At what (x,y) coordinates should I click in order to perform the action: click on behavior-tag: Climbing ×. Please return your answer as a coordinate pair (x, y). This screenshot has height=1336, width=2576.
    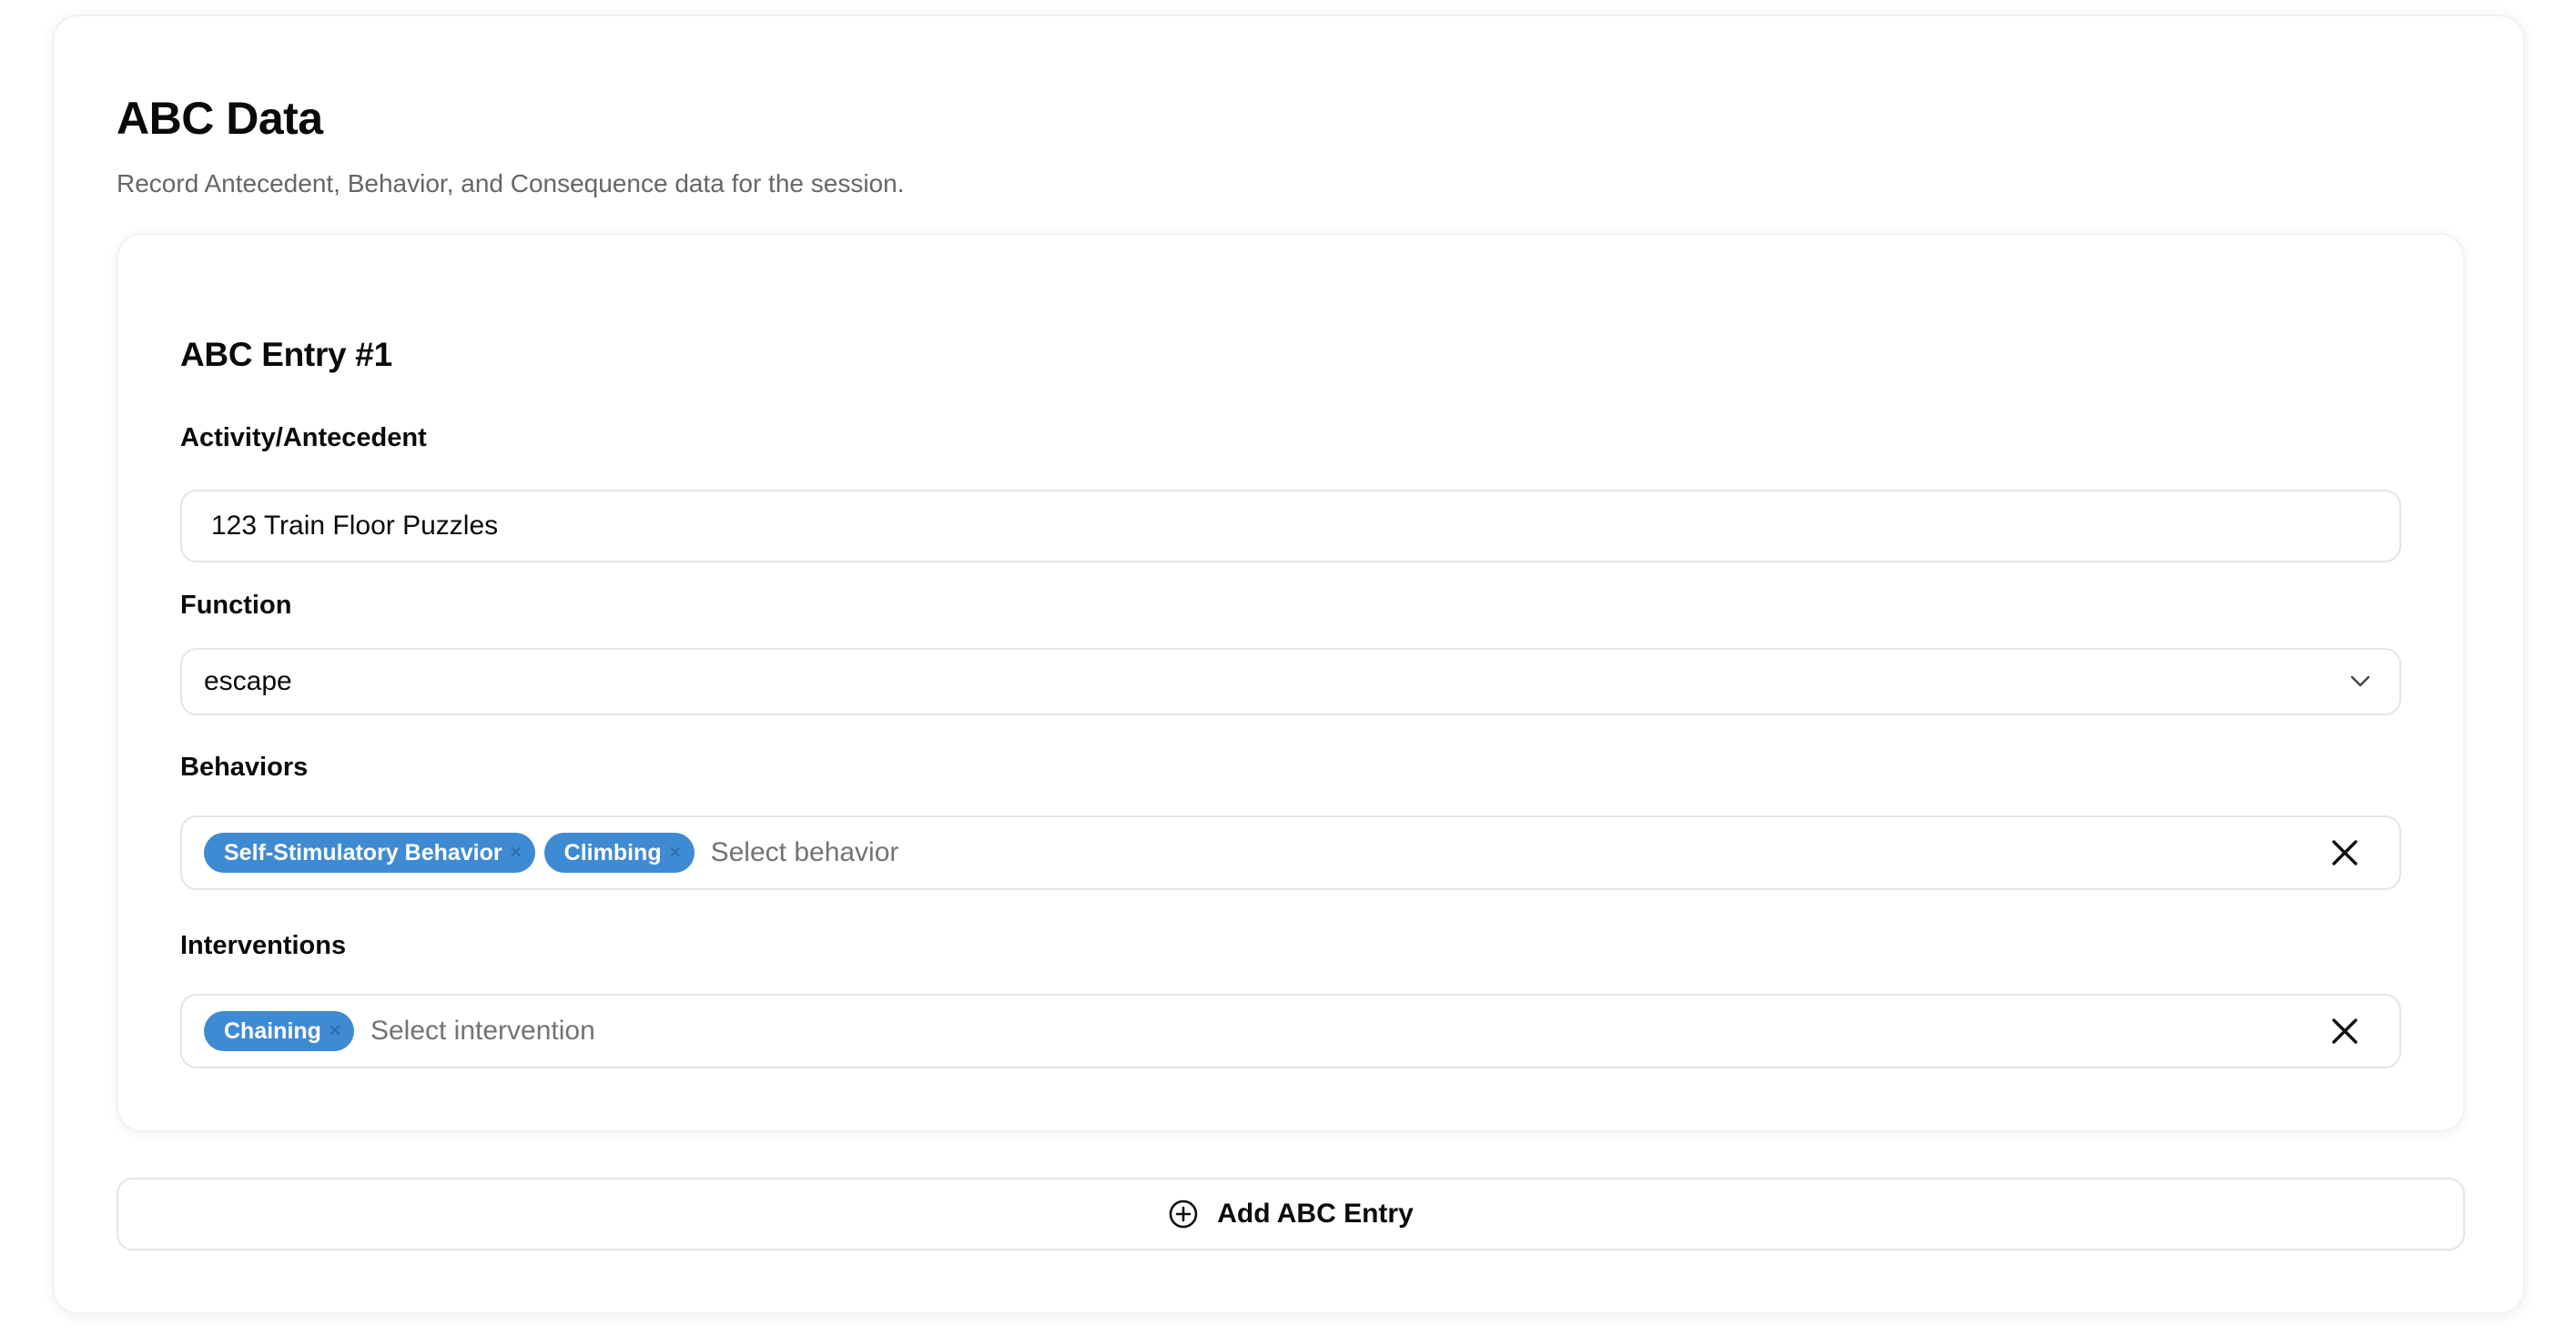
    Looking at the image, I should click on (619, 853).